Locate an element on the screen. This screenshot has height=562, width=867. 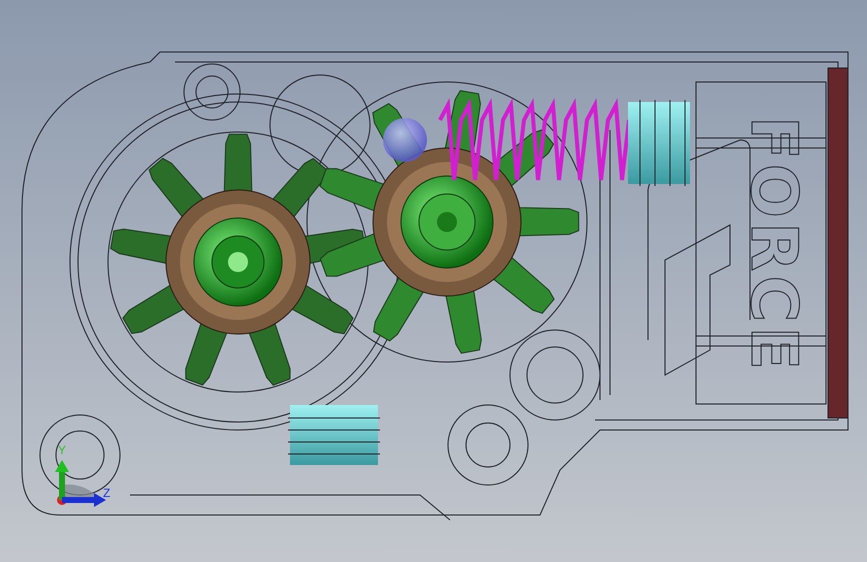
z-axis-label: Z is located at coordinates (106, 493).